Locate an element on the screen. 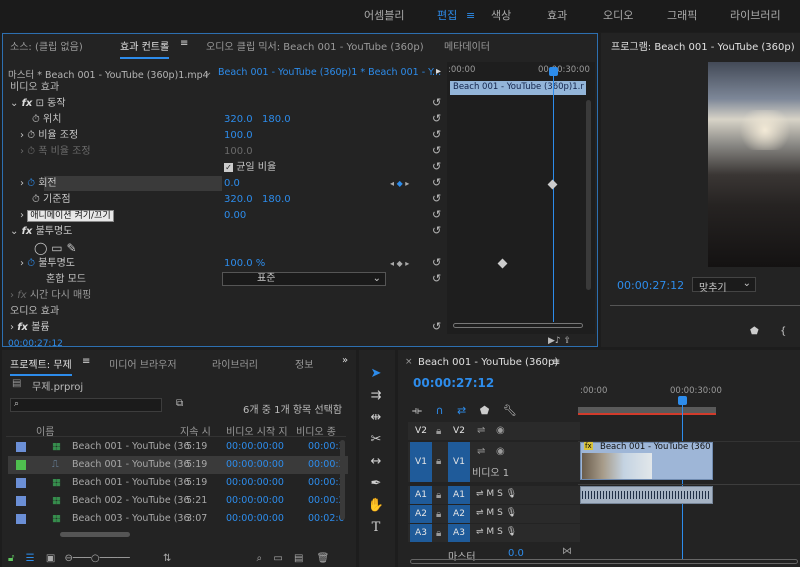 The height and width of the screenshot is (567, 800). workspace-audio: 오디오 is located at coordinates (618, 16).